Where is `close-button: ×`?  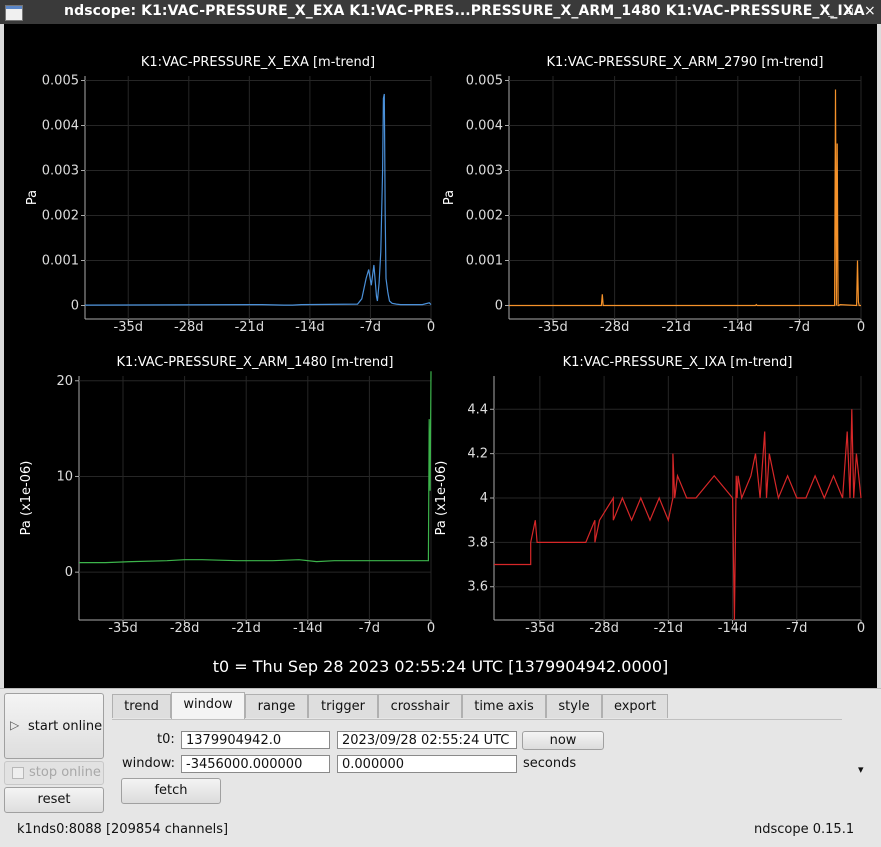
close-button: × is located at coordinates (870, 11).